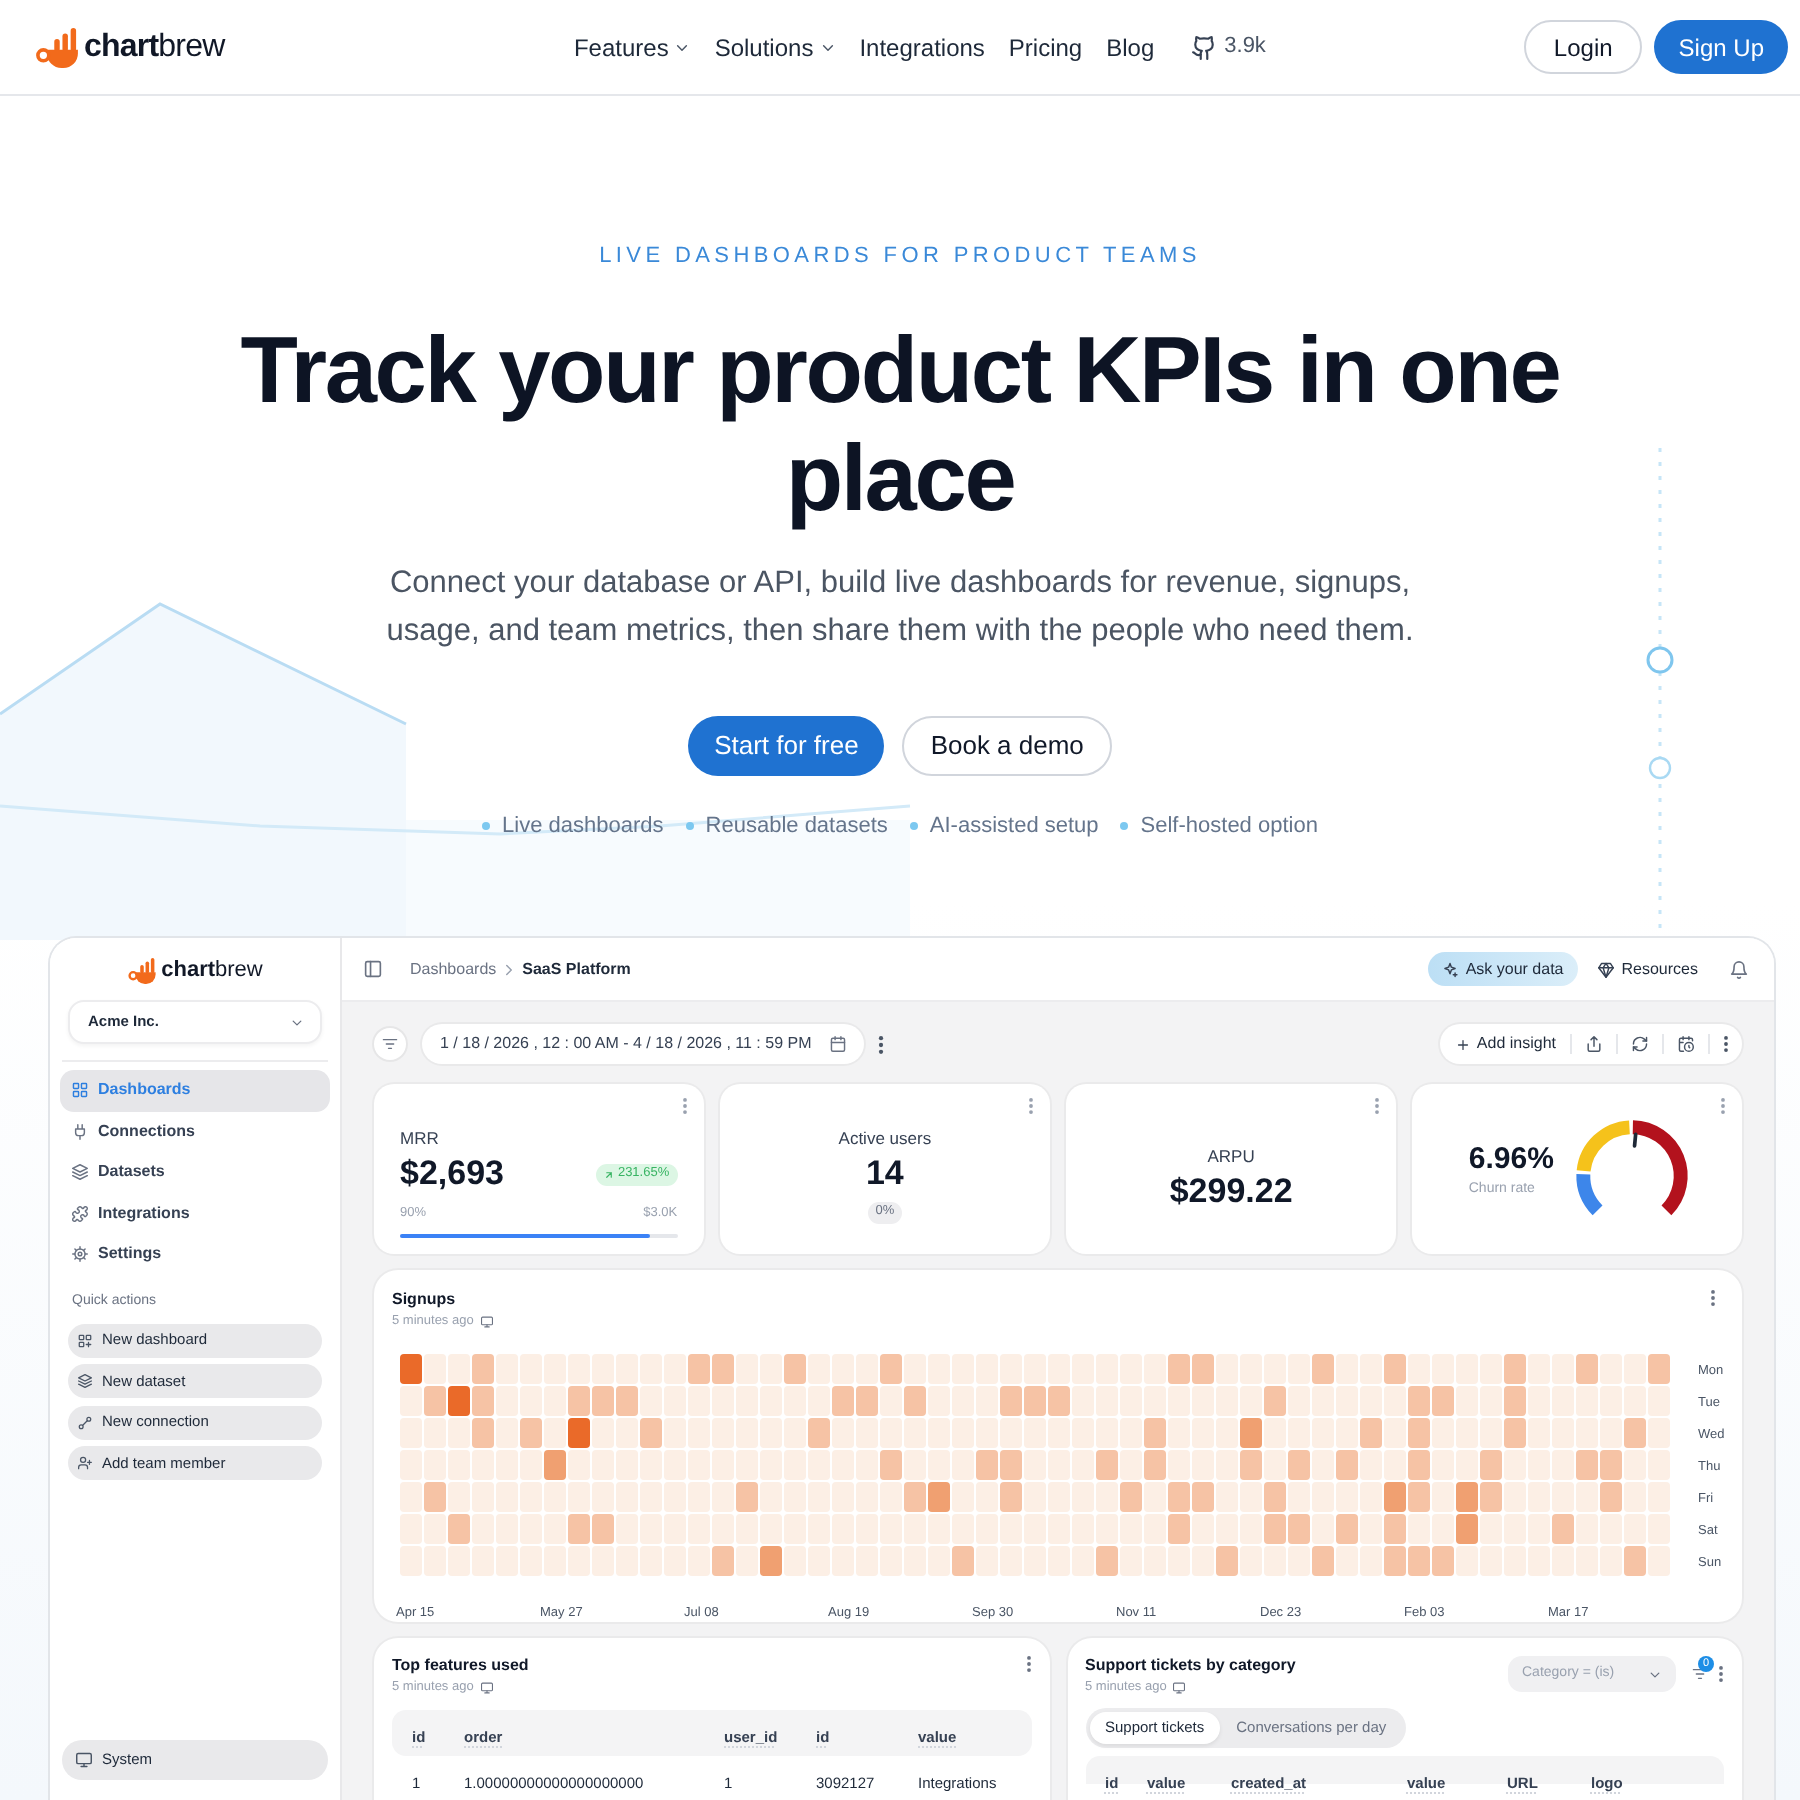 Image resolution: width=1800 pixels, height=1800 pixels. What do you see at coordinates (1647, 969) in the screenshot?
I see `top-action-button: Resources` at bounding box center [1647, 969].